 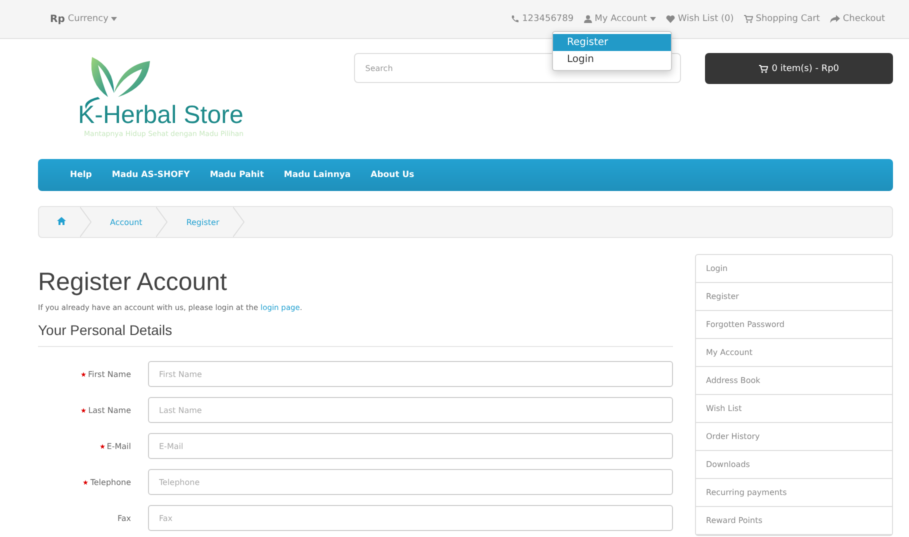 I want to click on sidebar-item: Wish List, so click(x=794, y=409).